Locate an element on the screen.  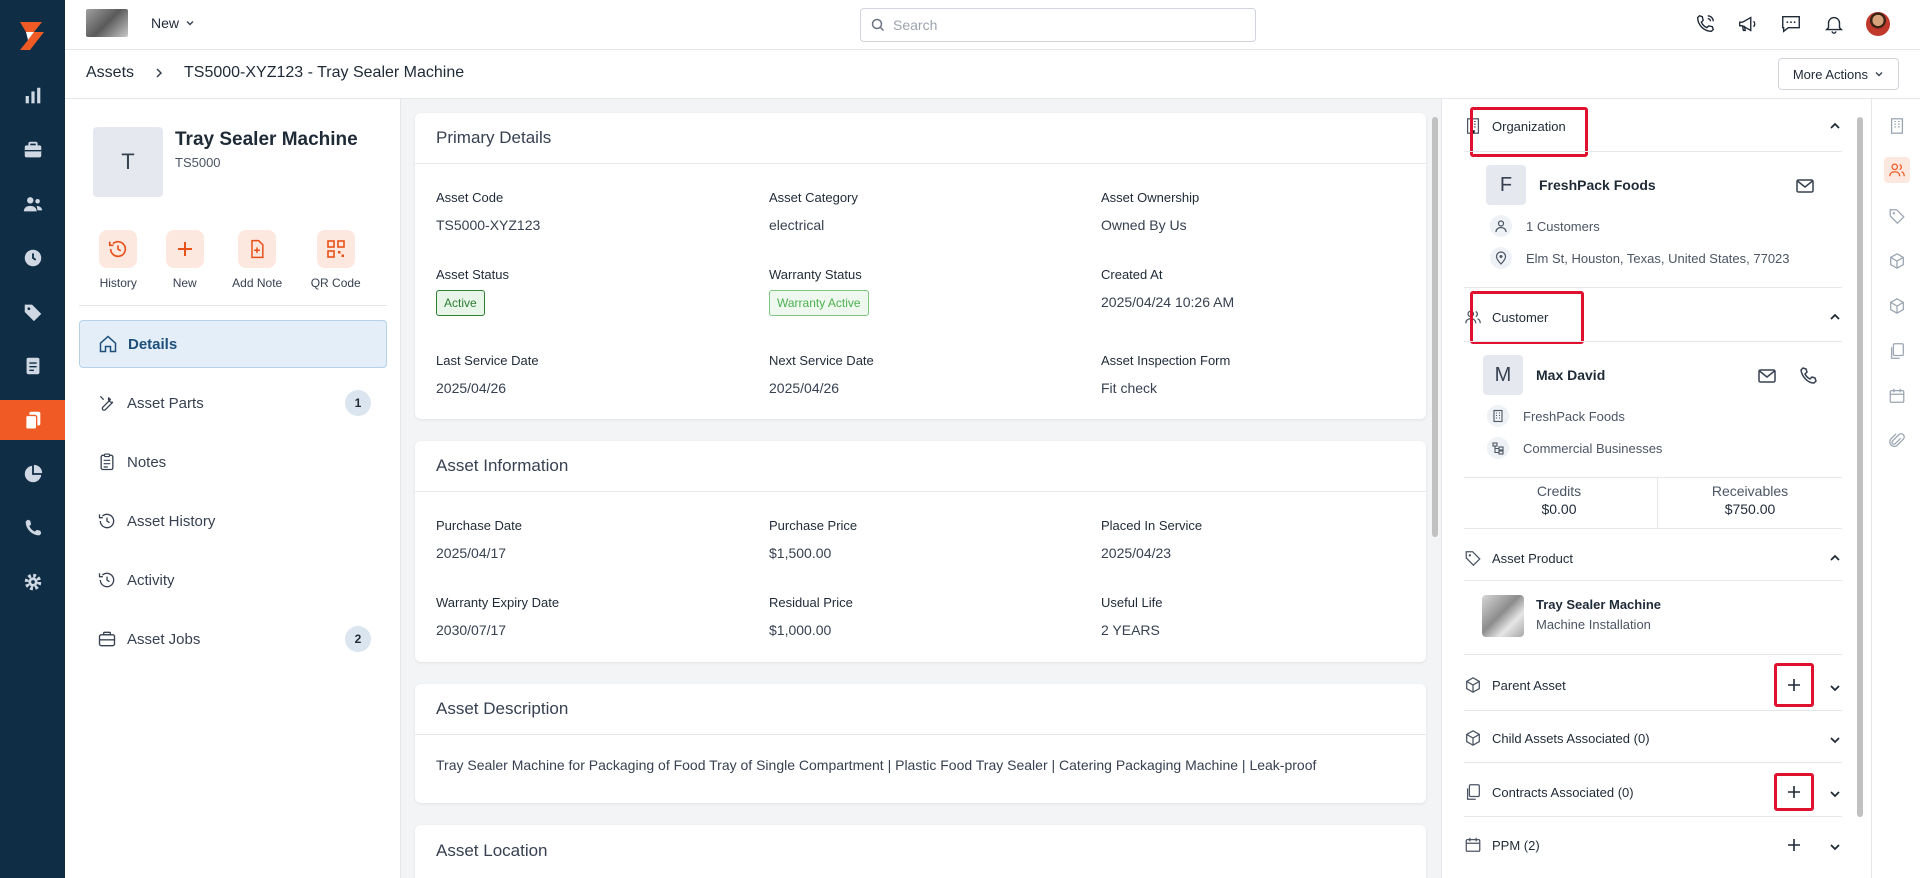
nav-jobs is located at coordinates (32, 150).